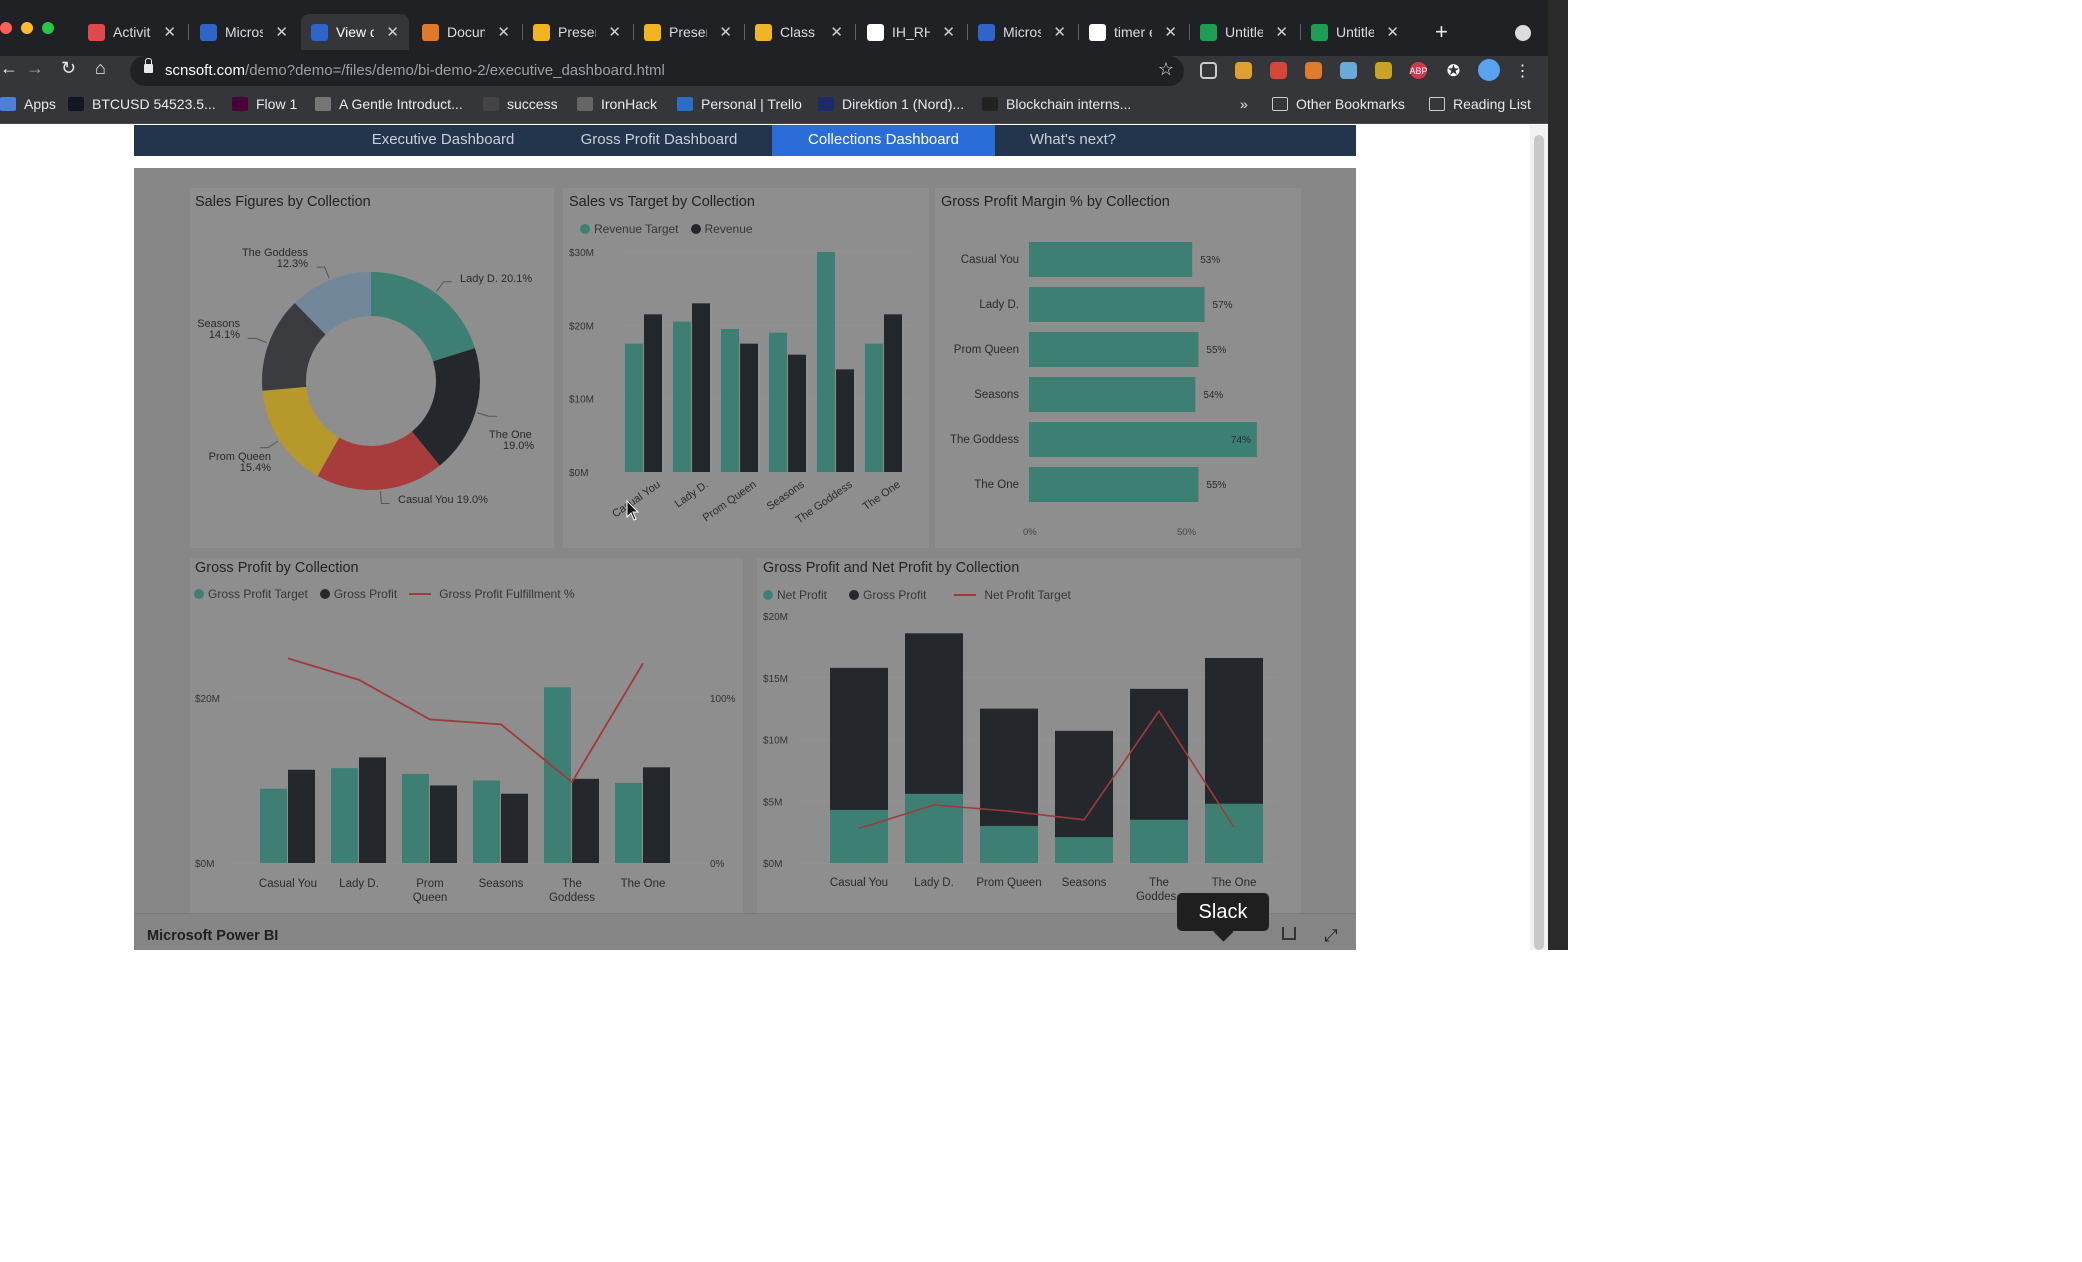  Describe the element at coordinates (1453, 71) in the screenshot. I see `extensions-puzzle-icon: ✪` at that location.